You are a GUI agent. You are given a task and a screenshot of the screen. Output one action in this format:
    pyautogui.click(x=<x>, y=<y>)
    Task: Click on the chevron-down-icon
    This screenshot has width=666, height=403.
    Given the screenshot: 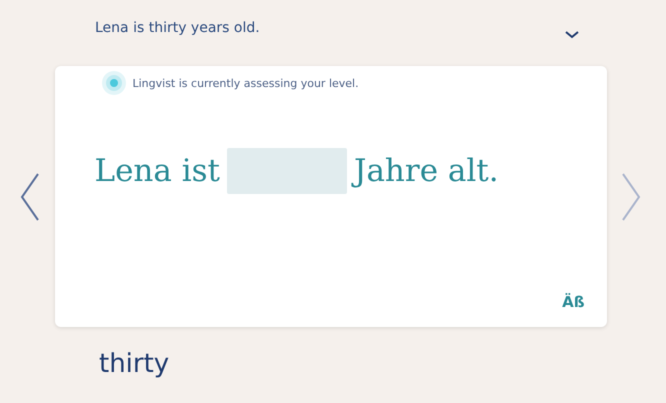 What is the action you would take?
    pyautogui.click(x=572, y=35)
    